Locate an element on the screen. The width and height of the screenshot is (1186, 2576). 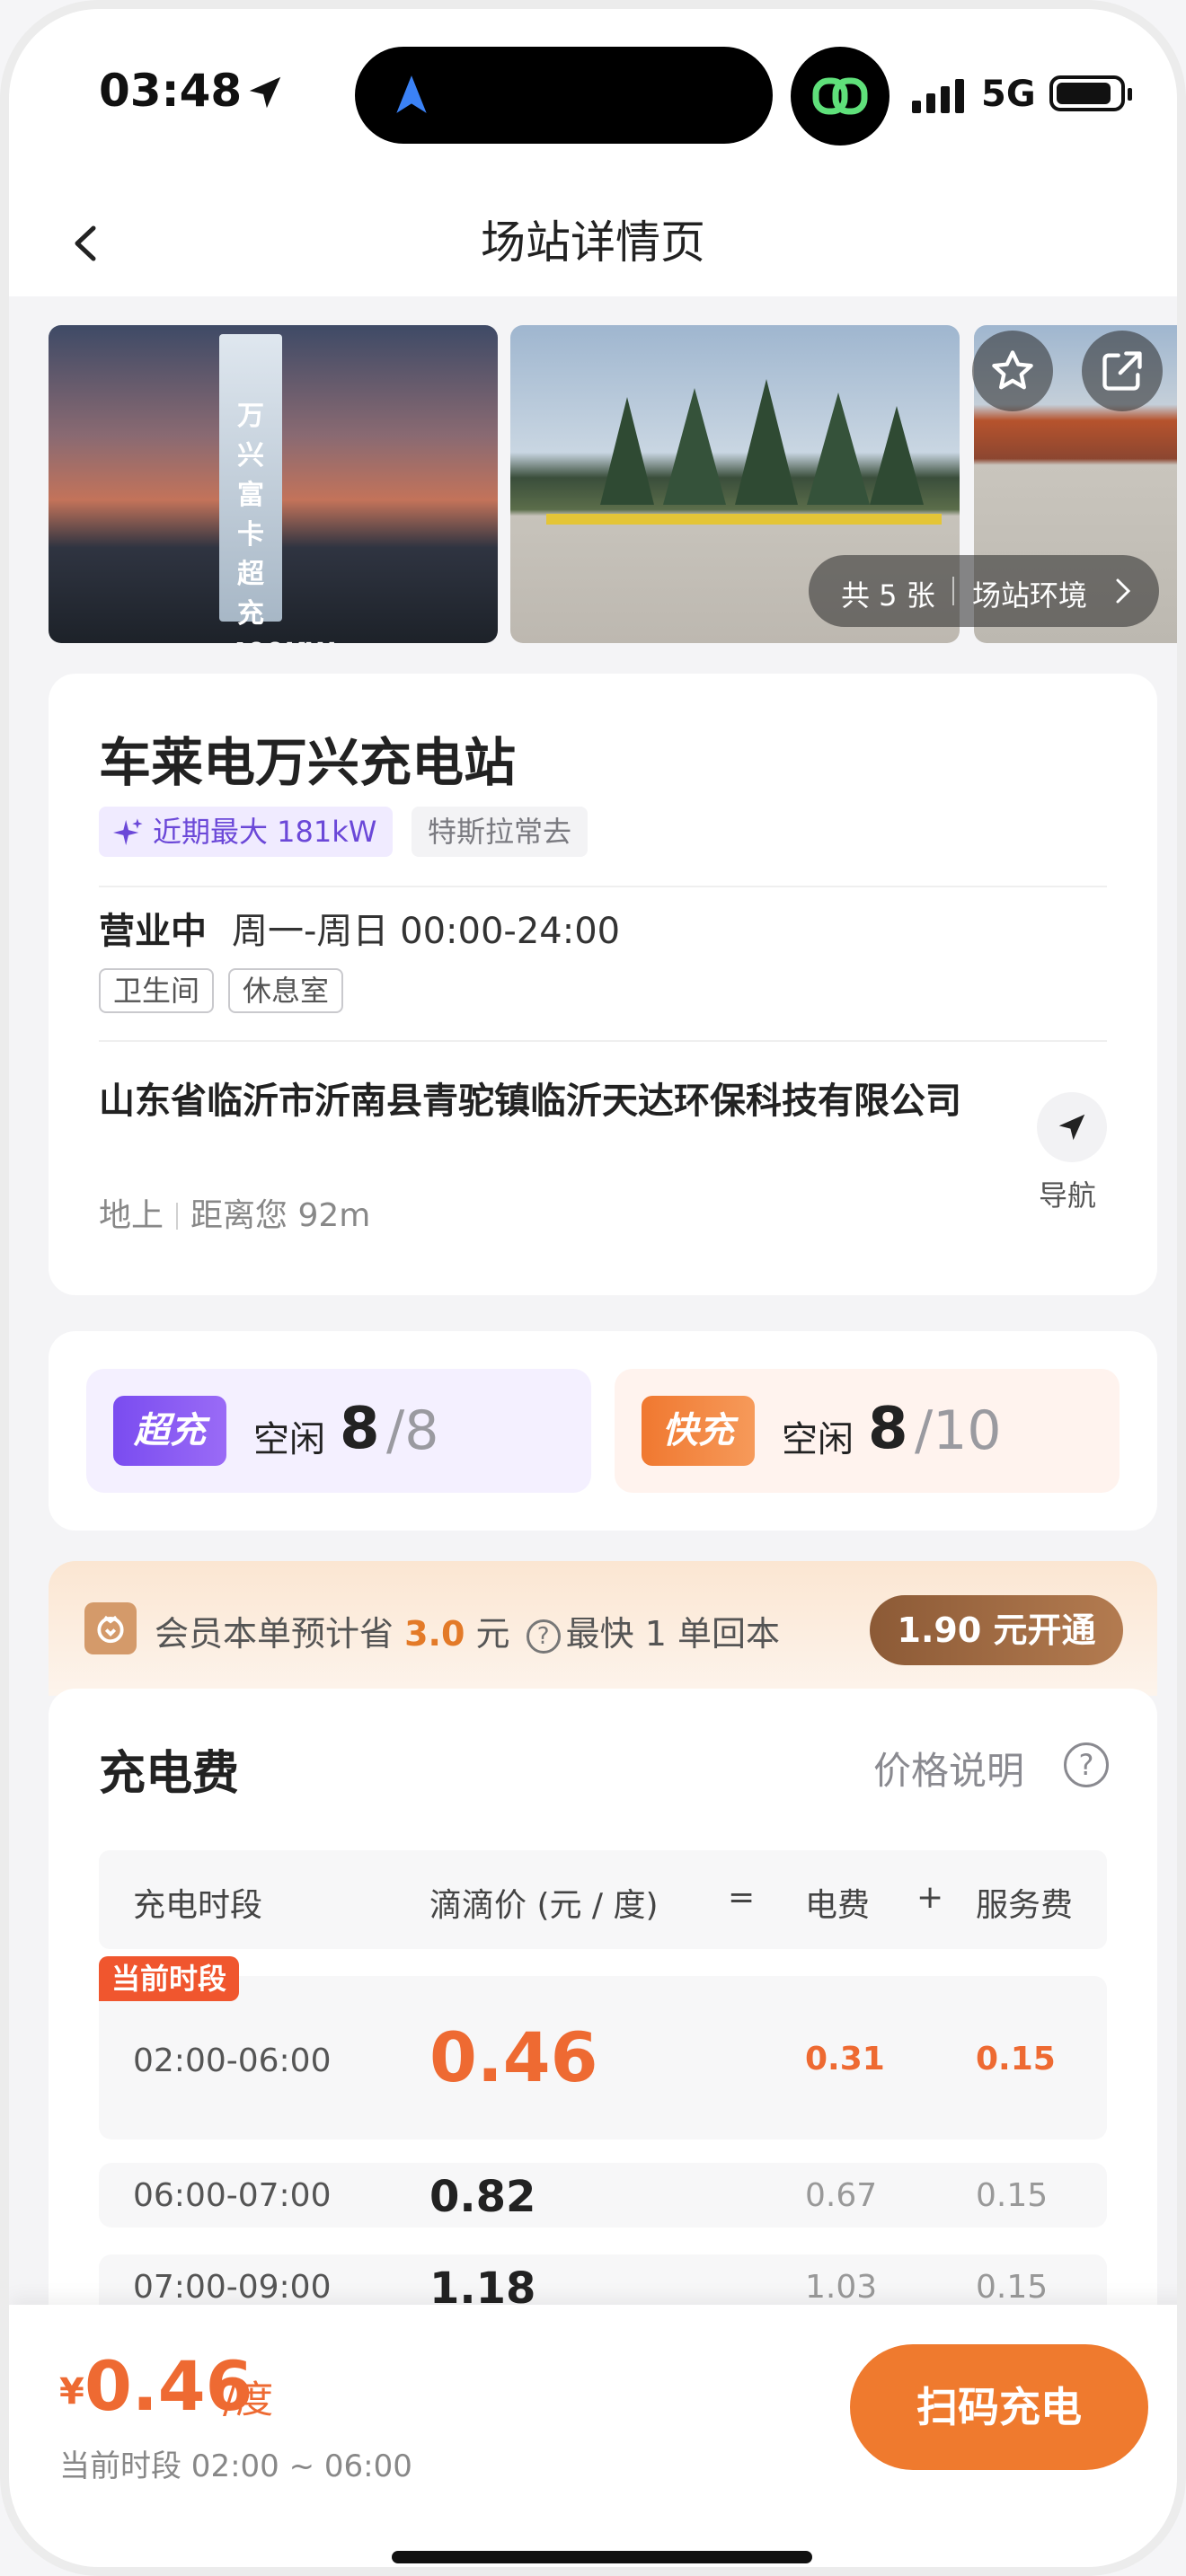
station-env-link: 场站环境 is located at coordinates (1030, 595).